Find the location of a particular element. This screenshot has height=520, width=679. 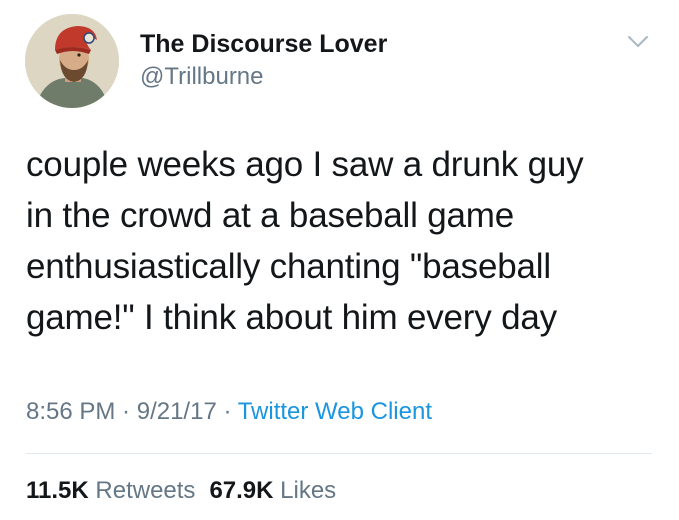

retweets-count: 11.5K is located at coordinates (57, 490).